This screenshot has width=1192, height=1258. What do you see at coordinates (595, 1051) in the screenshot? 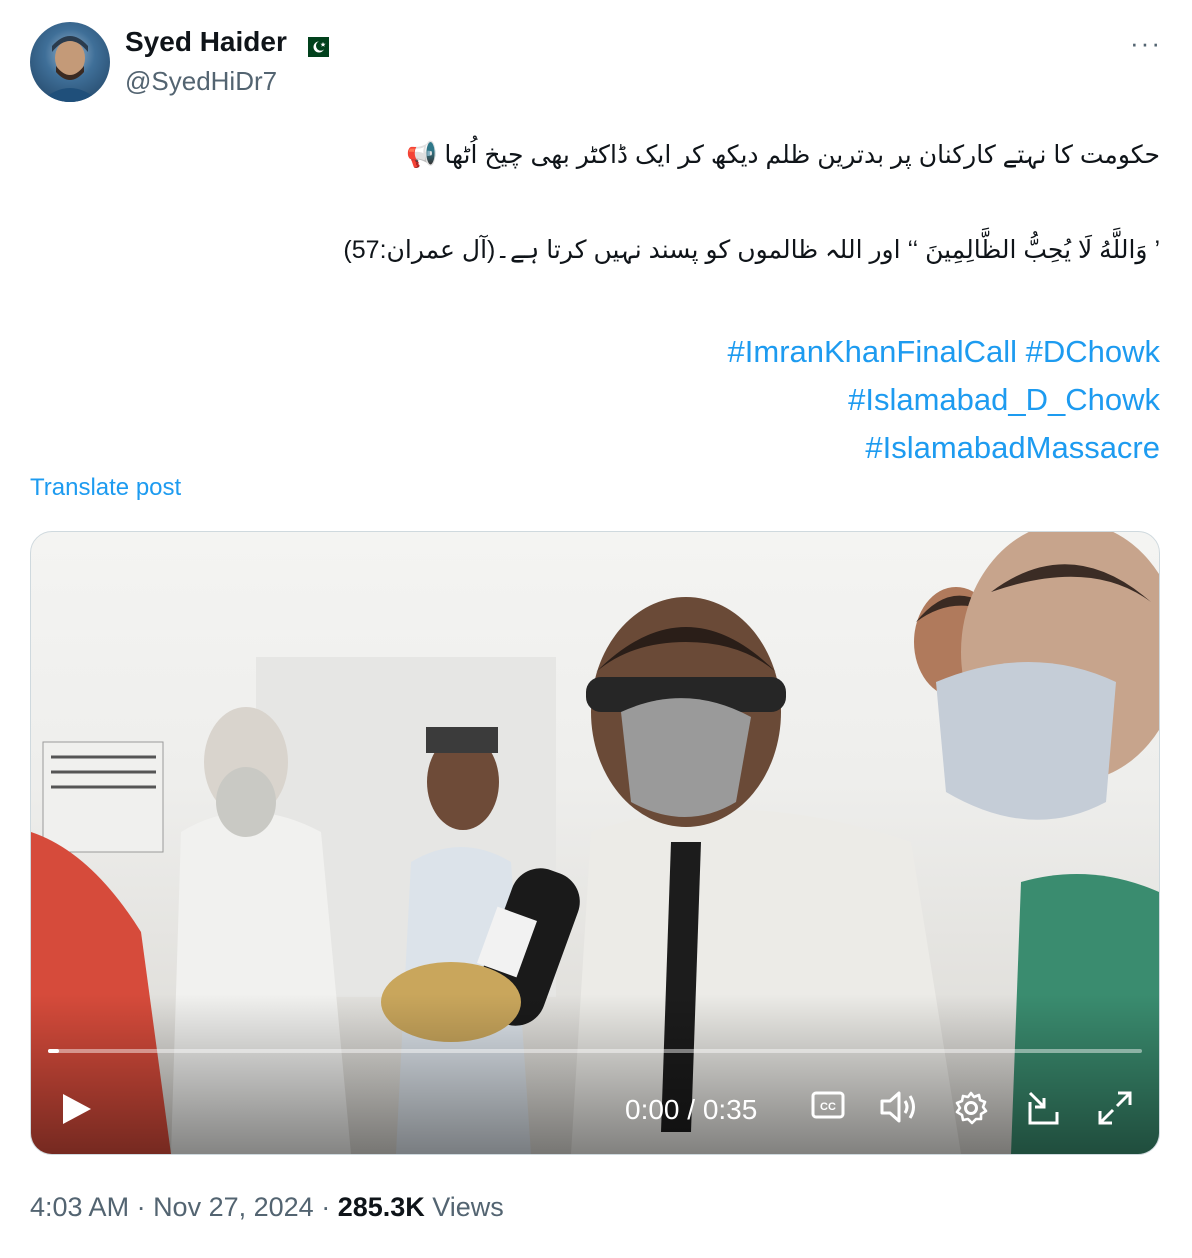
I see `video-progress-bar` at bounding box center [595, 1051].